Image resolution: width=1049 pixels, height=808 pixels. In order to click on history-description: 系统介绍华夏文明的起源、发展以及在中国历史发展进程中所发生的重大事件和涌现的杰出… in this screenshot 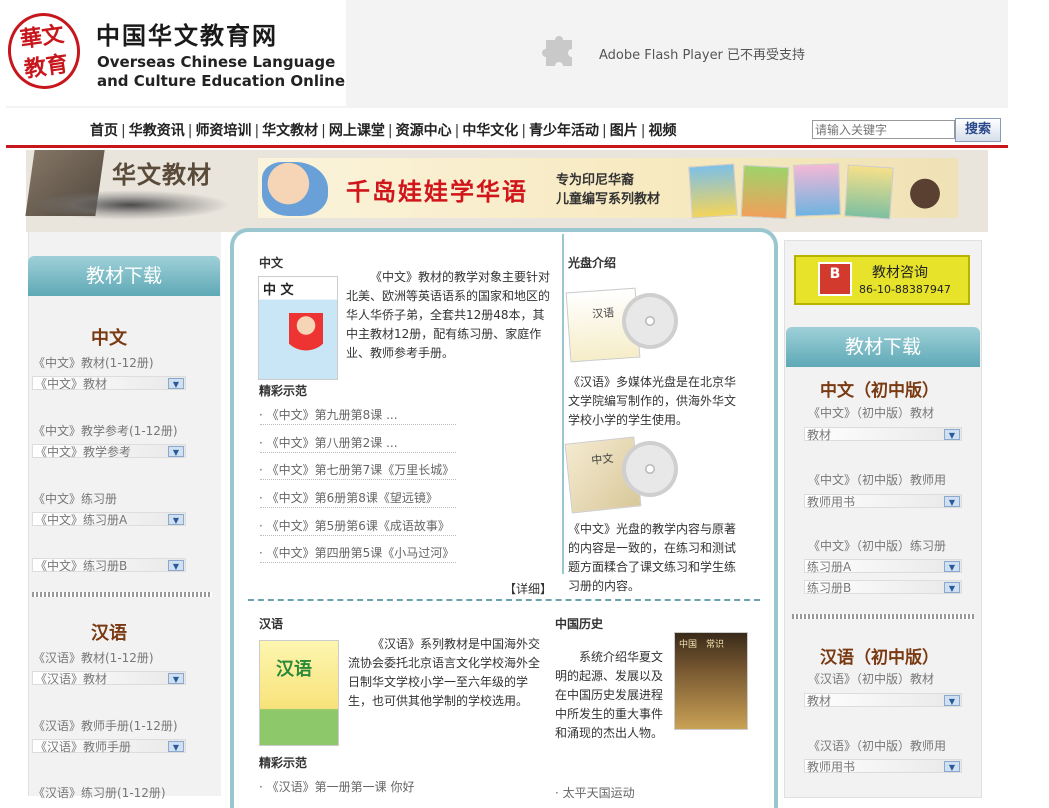, I will do `click(609, 695)`.